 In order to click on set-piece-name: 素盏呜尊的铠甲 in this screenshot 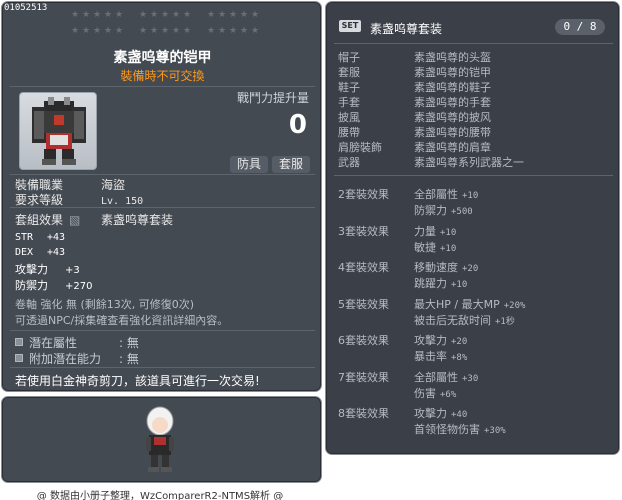, I will do `click(452, 72)`.